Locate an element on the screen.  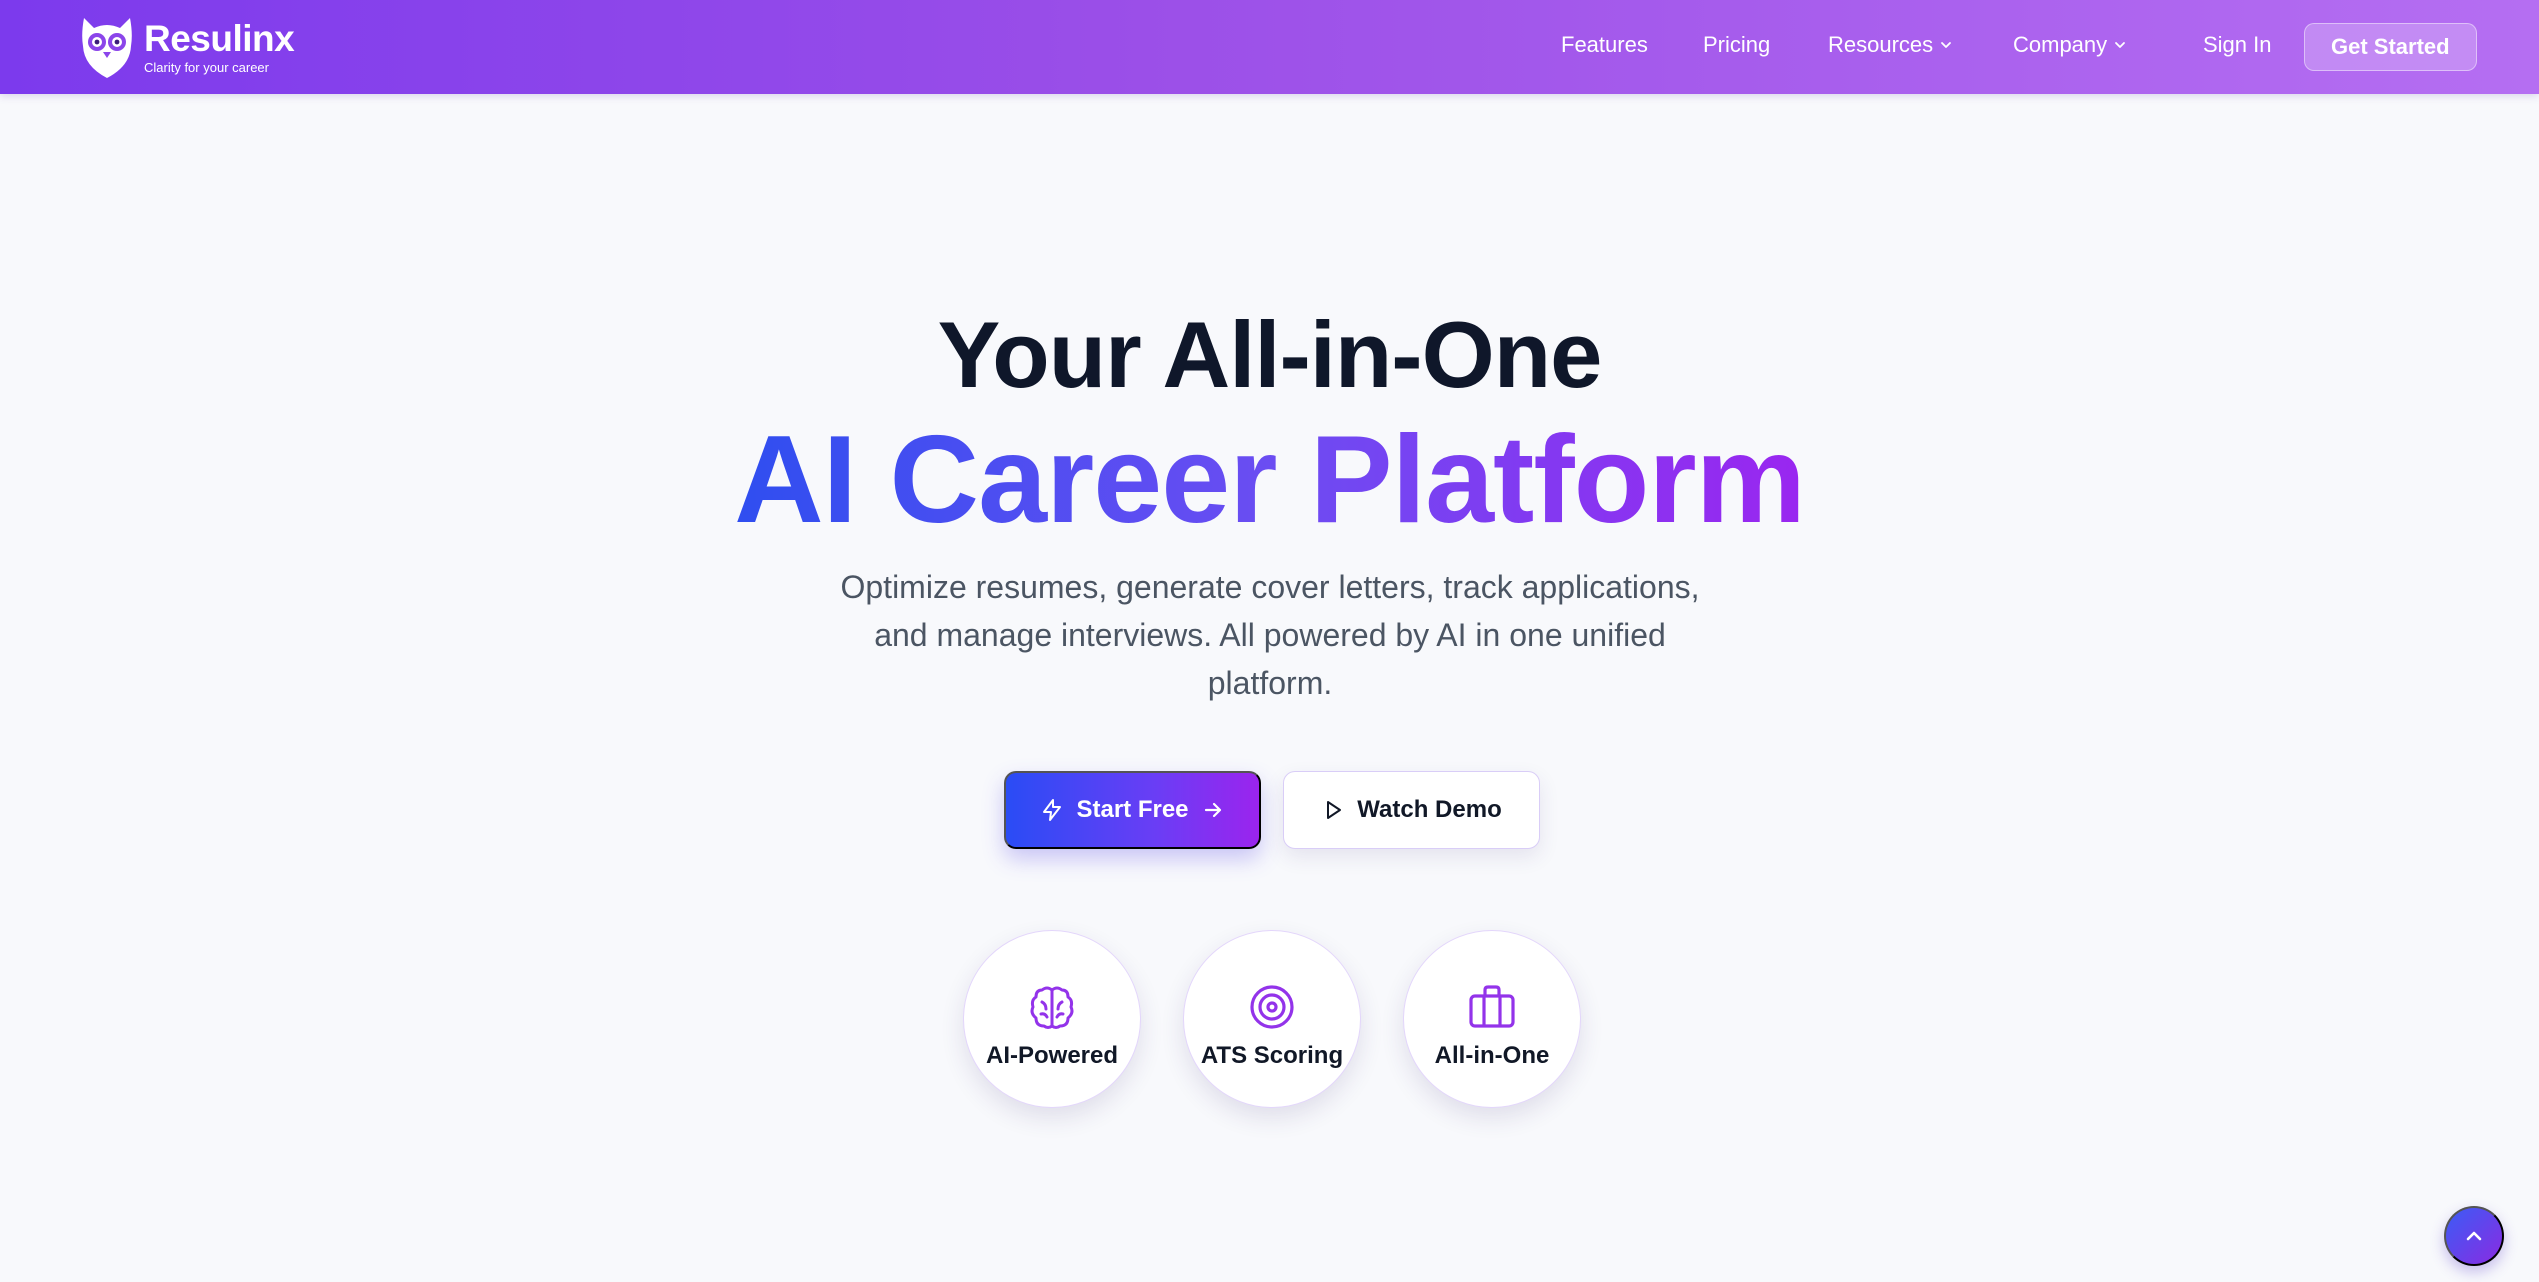
feature-all-in-one: All-in-One is located at coordinates (1492, 1019).